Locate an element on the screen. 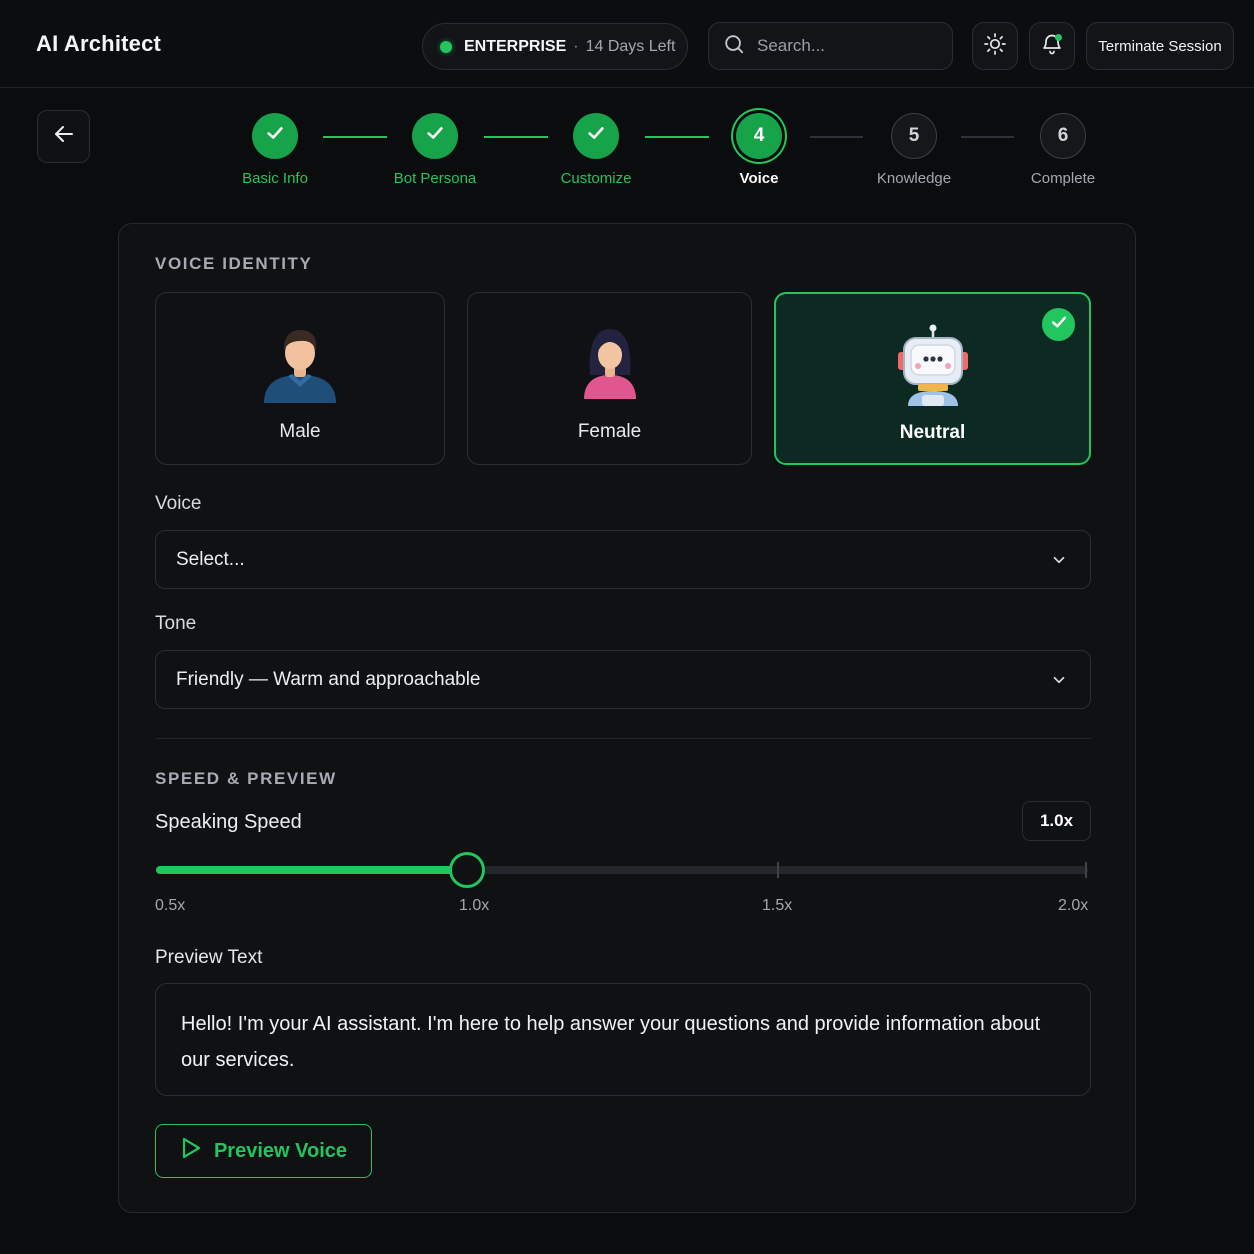 The height and width of the screenshot is (1254, 1254). terminate-session-button: Terminate Session is located at coordinates (1160, 46).